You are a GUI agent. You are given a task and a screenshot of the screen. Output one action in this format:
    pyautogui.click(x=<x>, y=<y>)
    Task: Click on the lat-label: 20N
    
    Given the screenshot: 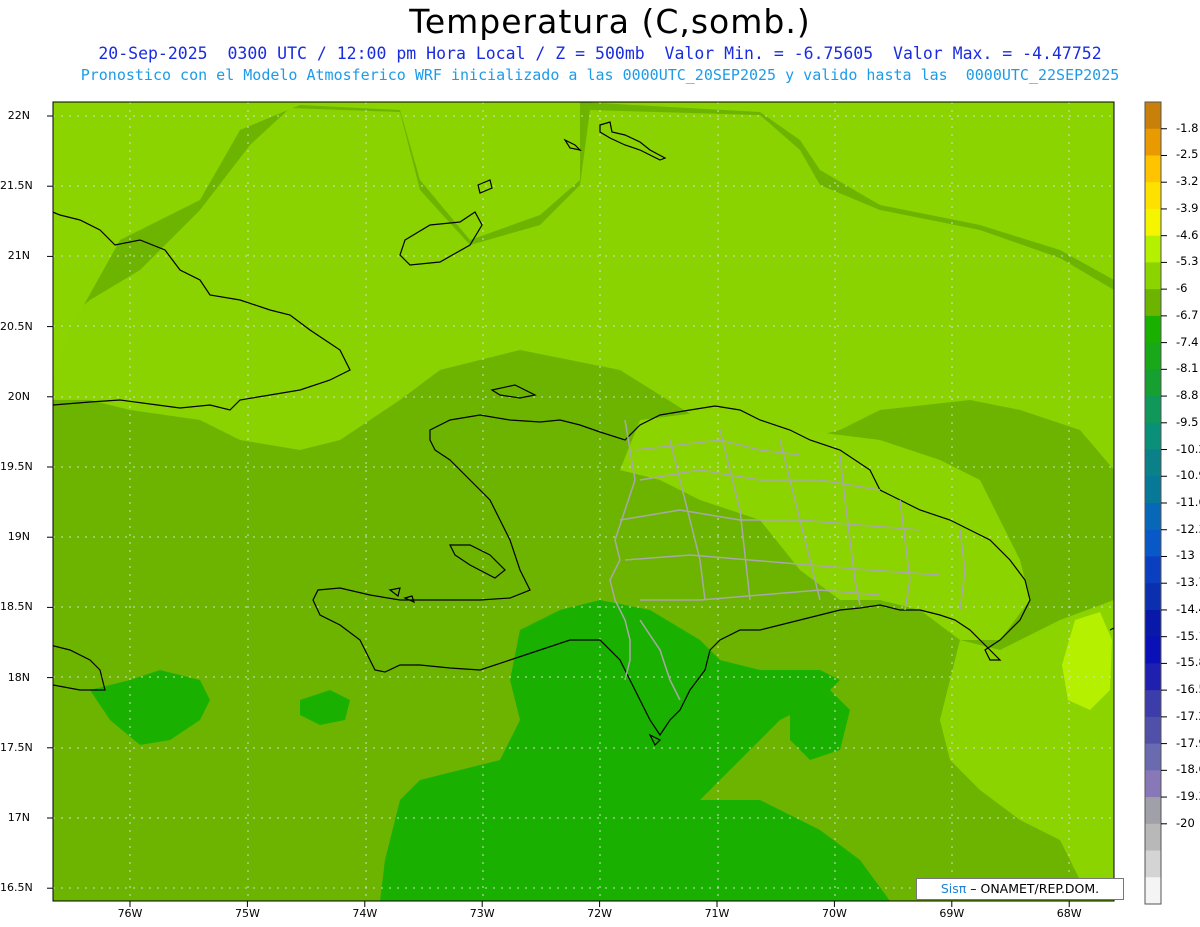 What is the action you would take?
    pyautogui.click(x=18, y=396)
    